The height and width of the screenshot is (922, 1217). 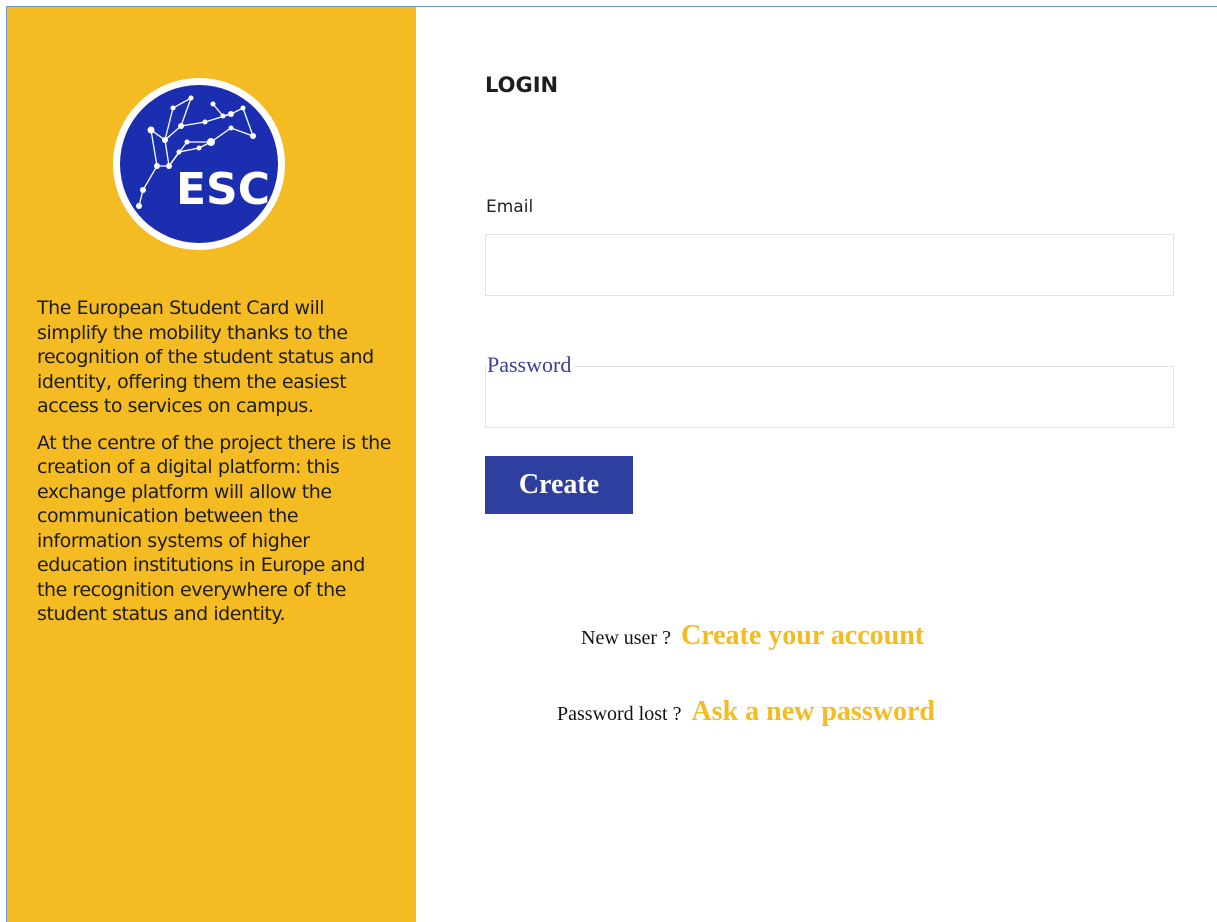 What do you see at coordinates (522, 85) in the screenshot?
I see `login-title: LOGIN` at bounding box center [522, 85].